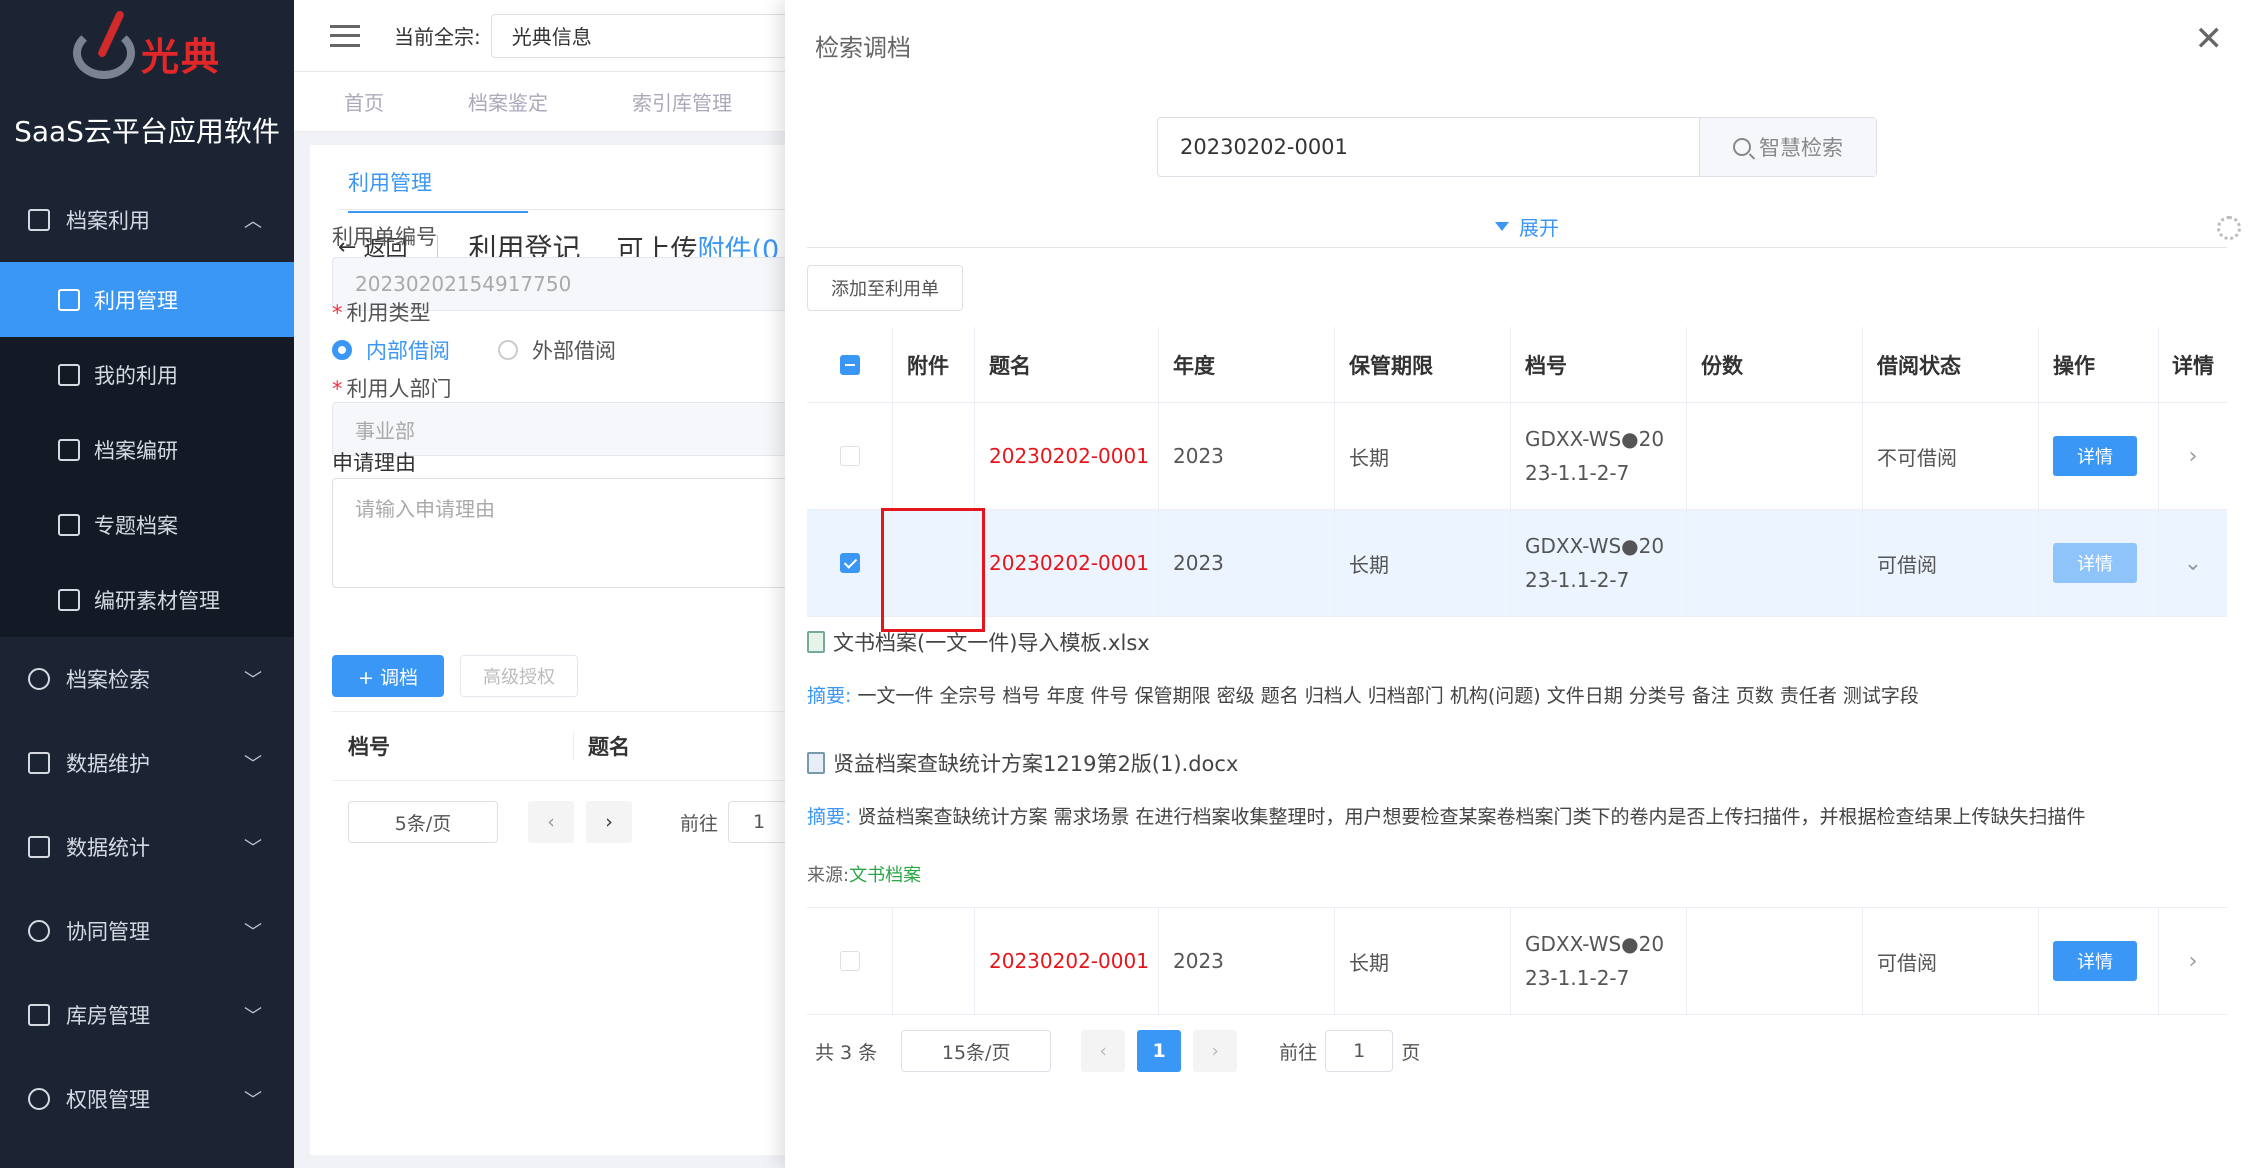  What do you see at coordinates (885, 288) in the screenshot?
I see `add-to-list-button: 添加至利用单` at bounding box center [885, 288].